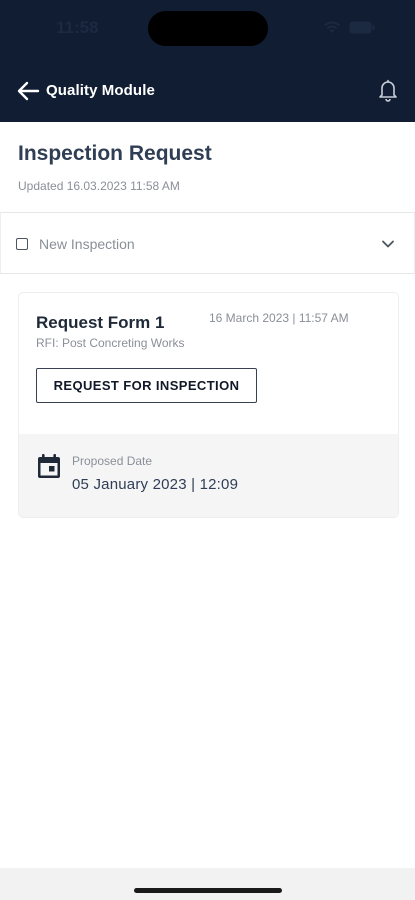 The height and width of the screenshot is (900, 415). I want to click on proposed-date-value: 05 January 2023 | 12:09, so click(155, 484).